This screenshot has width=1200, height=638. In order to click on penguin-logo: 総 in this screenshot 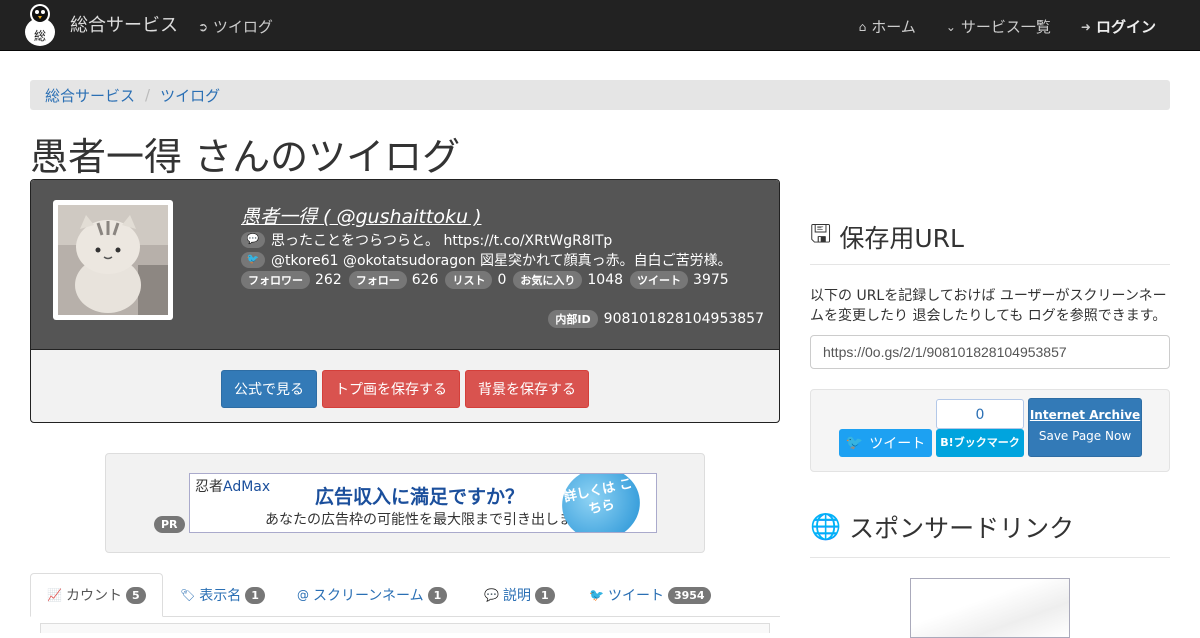, I will do `click(40, 25)`.